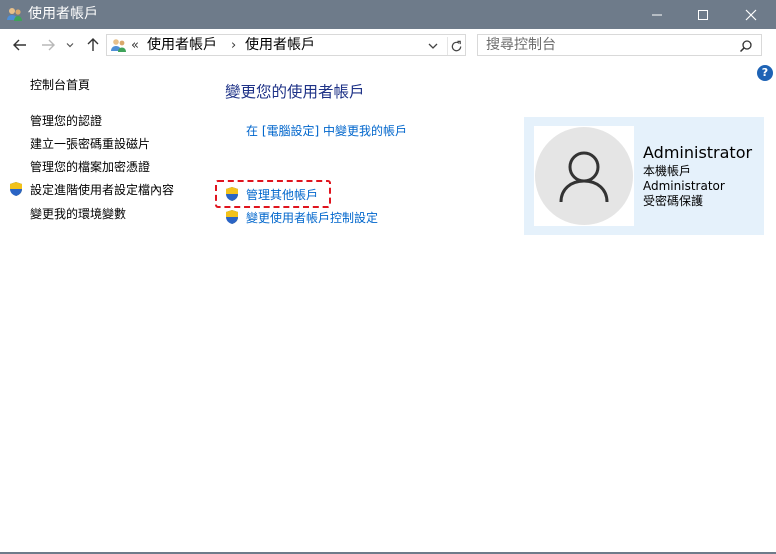 This screenshot has width=776, height=554. I want to click on help-icon: ?, so click(765, 73).